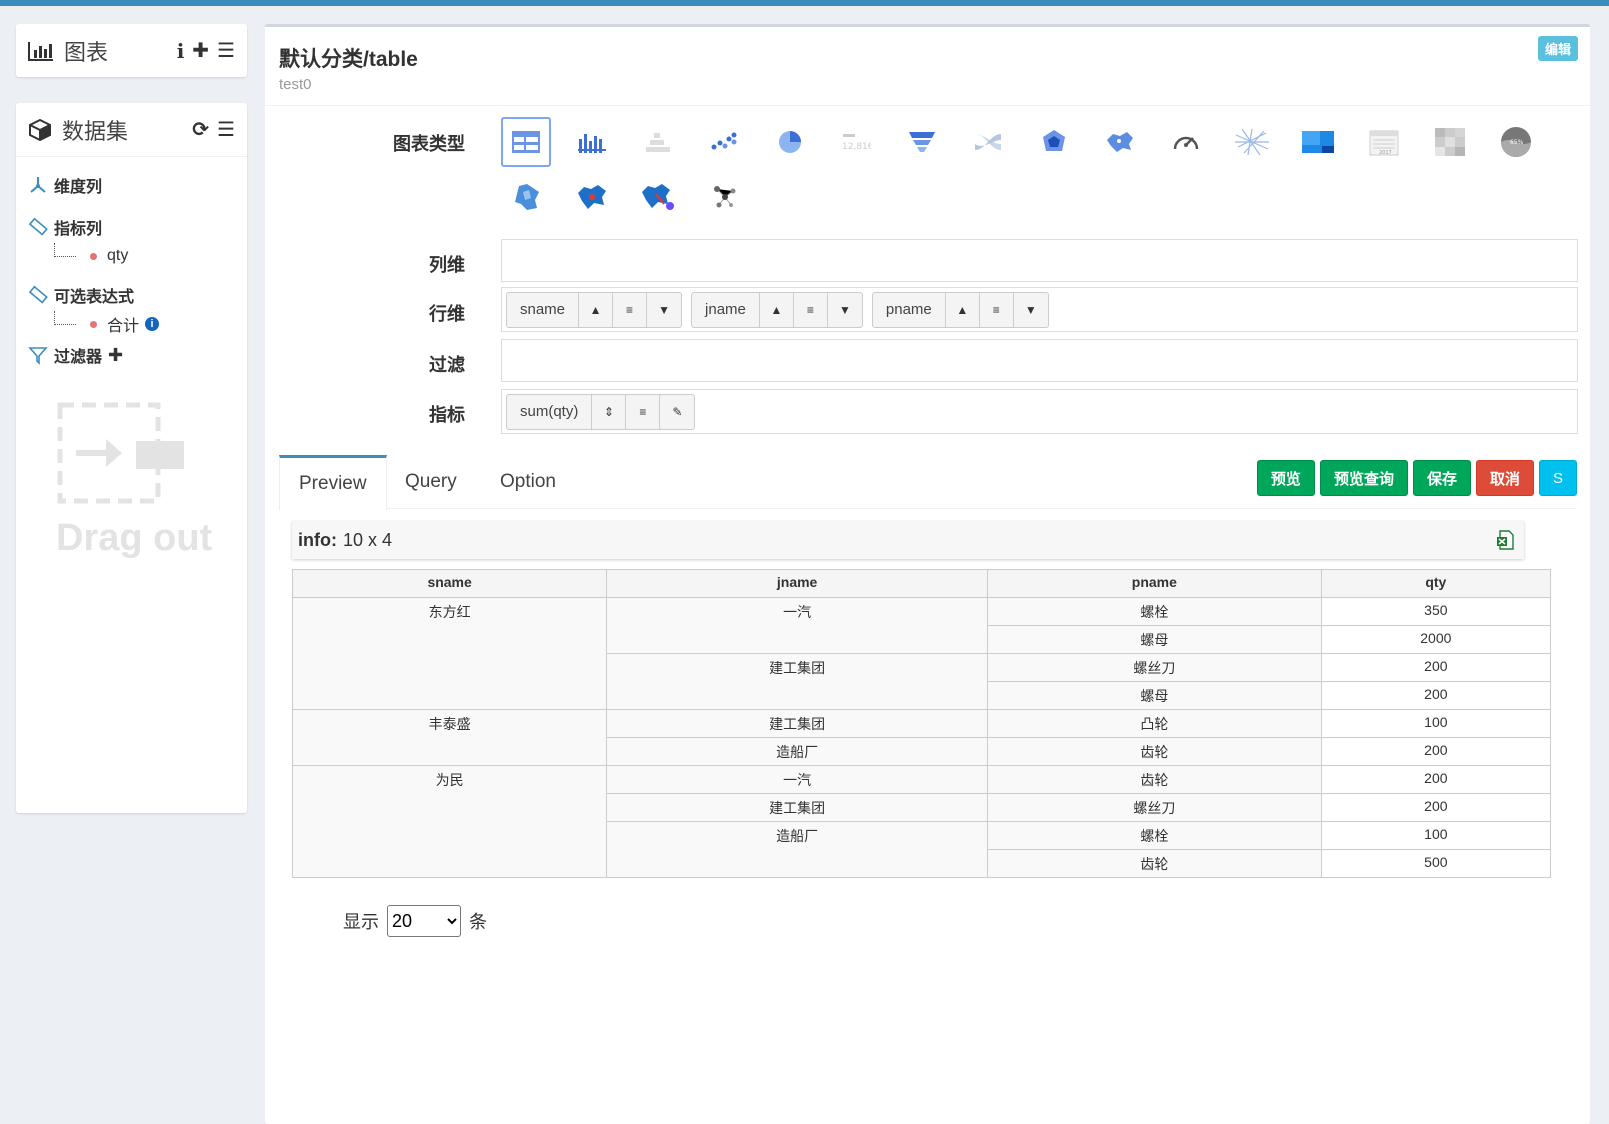 Image resolution: width=1609 pixels, height=1124 pixels. Describe the element at coordinates (144, 256) in the screenshot. I see `measure-item: qty` at that location.